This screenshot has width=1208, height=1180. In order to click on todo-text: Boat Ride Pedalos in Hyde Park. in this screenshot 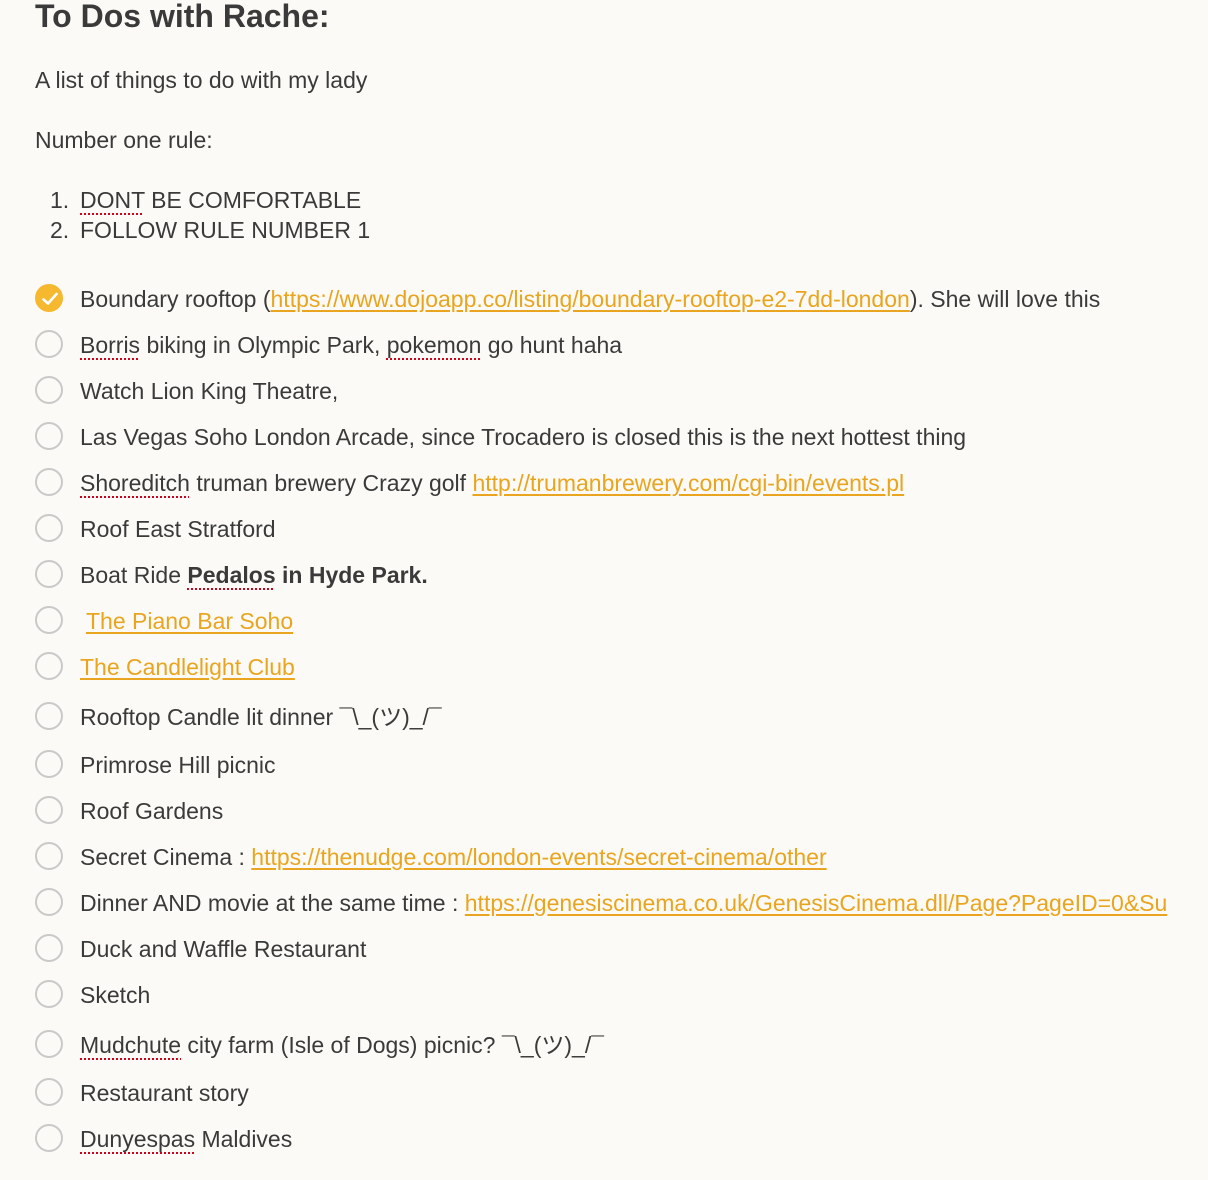, I will do `click(254, 575)`.